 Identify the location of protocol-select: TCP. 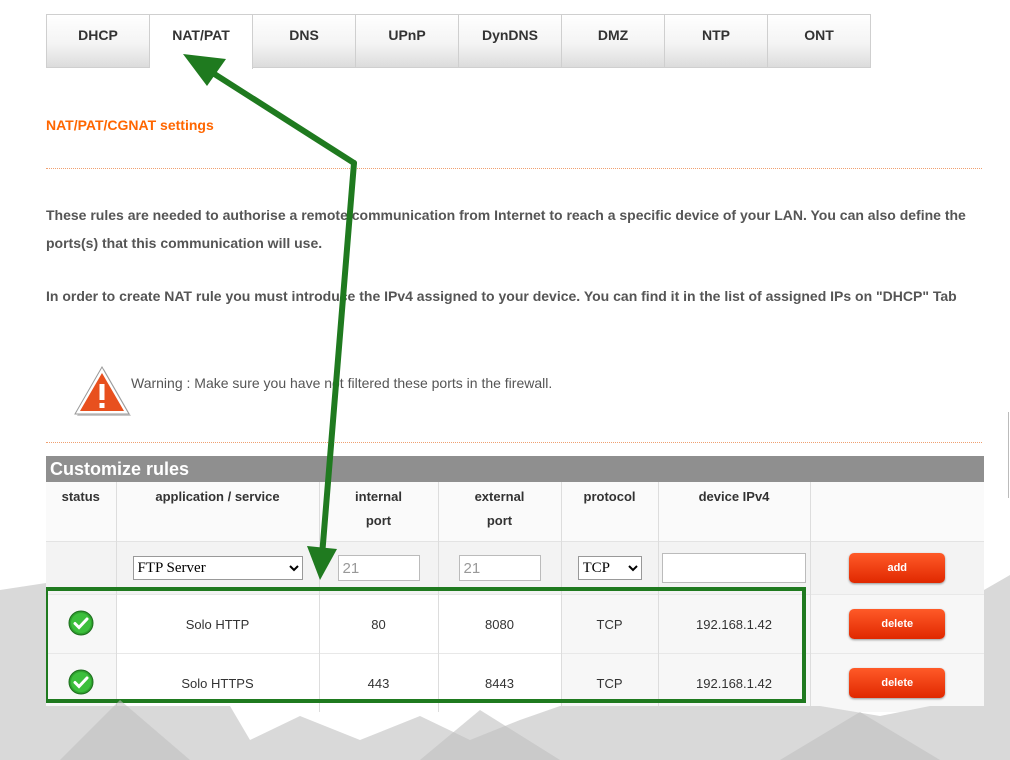
(609, 568).